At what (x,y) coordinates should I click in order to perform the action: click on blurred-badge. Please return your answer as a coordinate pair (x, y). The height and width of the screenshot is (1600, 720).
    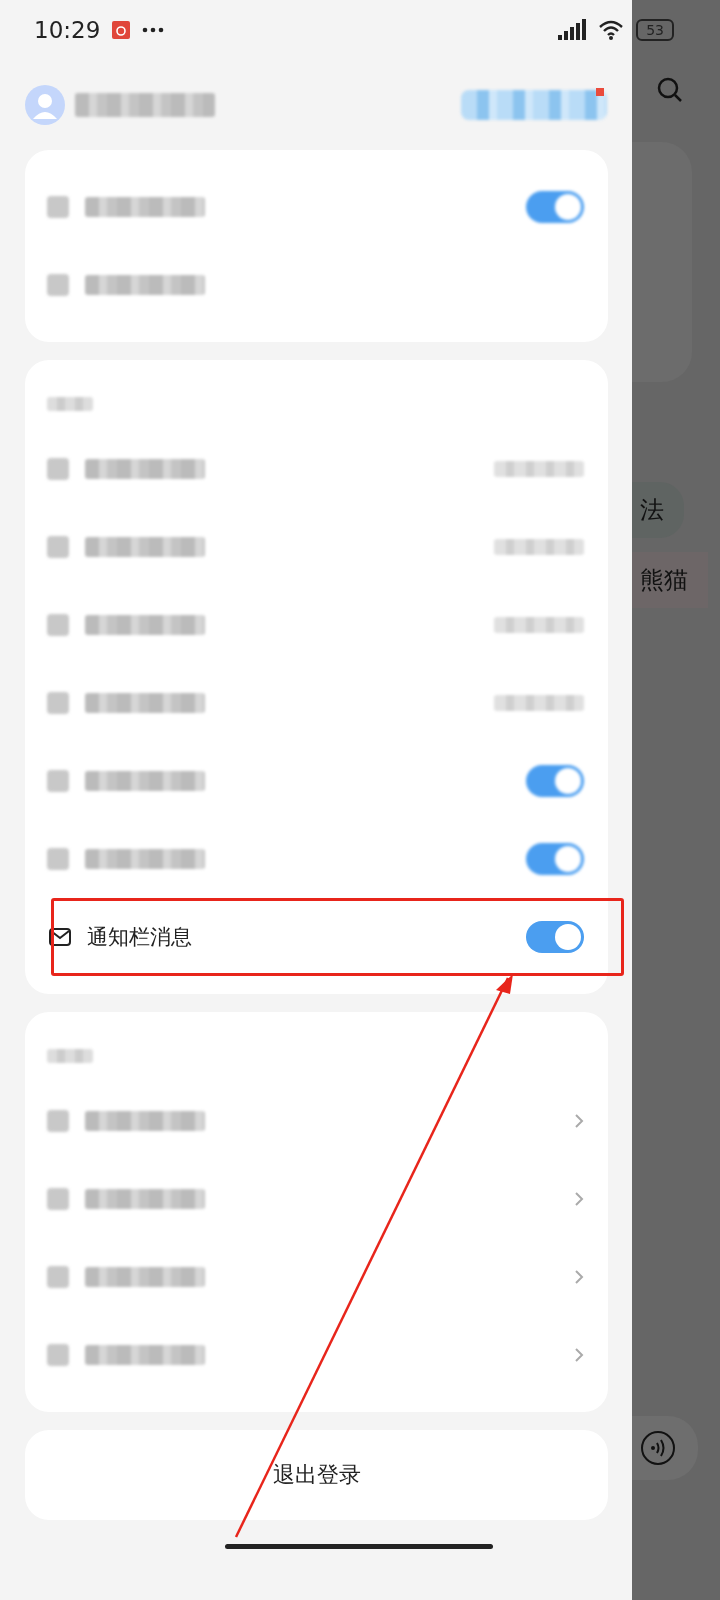
    Looking at the image, I should click on (534, 105).